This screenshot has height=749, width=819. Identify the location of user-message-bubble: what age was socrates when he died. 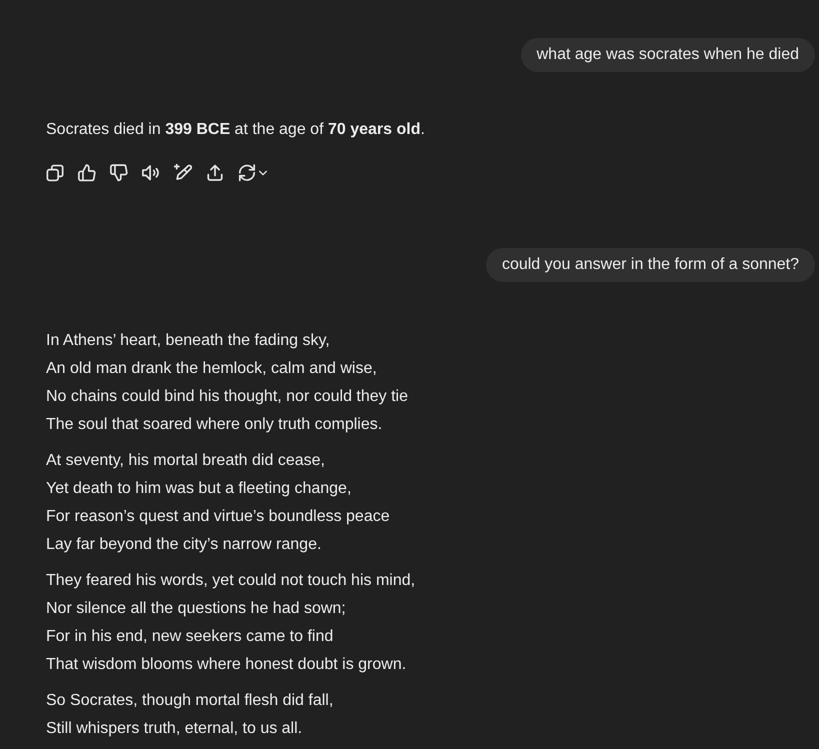
(667, 55).